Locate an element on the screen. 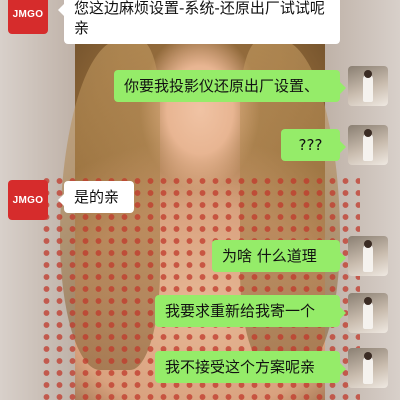  message-bubble: 你要我投影仪还原出厂设置、 is located at coordinates (227, 86).